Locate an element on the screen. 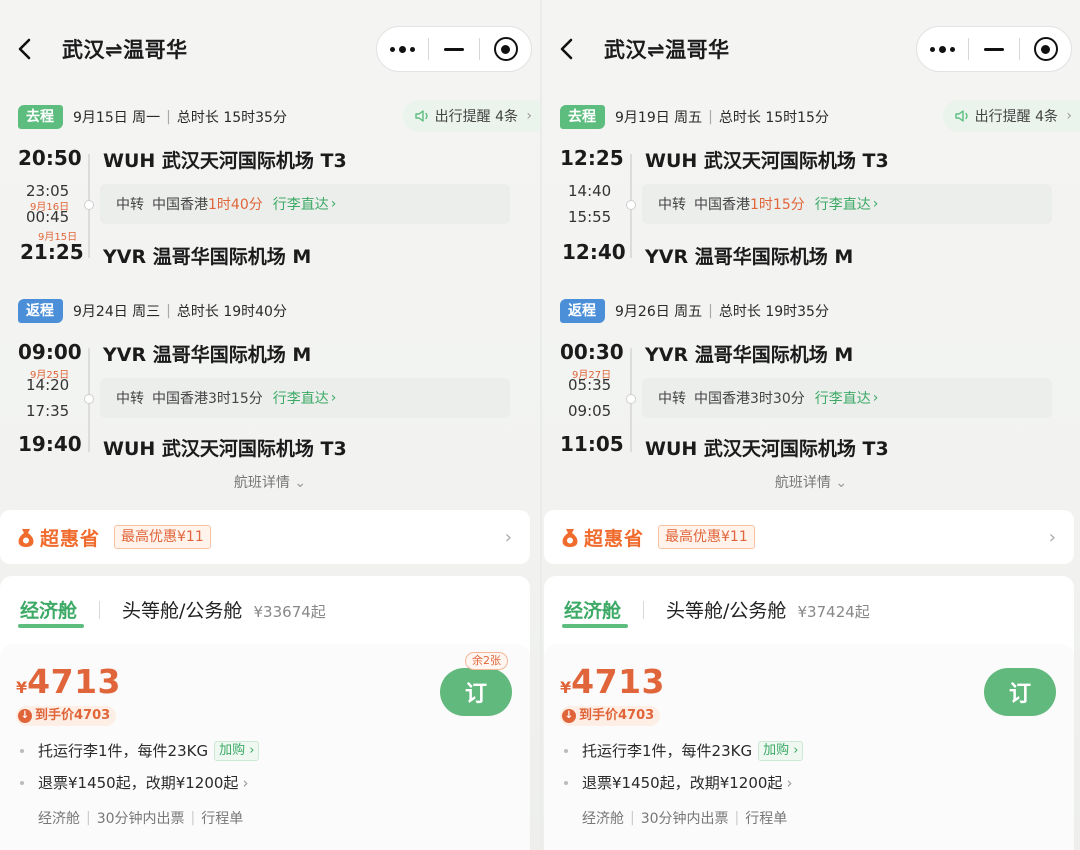 This screenshot has height=850, width=1080. transfer-info: 中转 中国香港 3时15分 行李直达 › is located at coordinates (305, 398).